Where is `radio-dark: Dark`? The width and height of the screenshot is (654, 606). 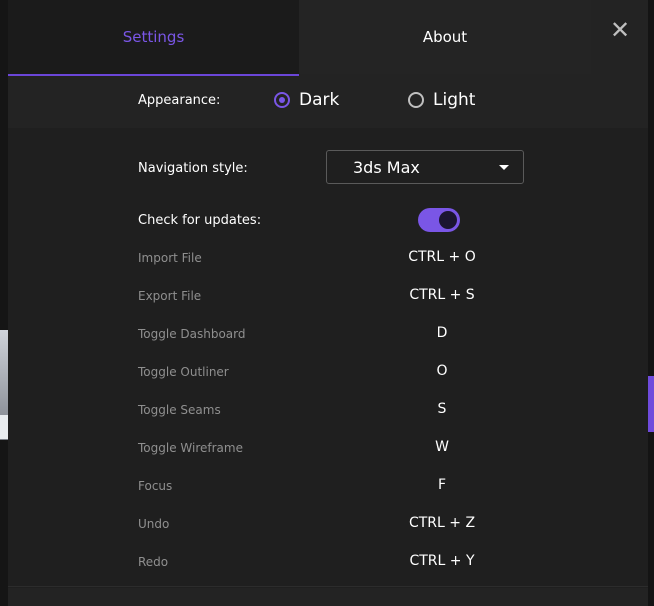 radio-dark: Dark is located at coordinates (306, 100).